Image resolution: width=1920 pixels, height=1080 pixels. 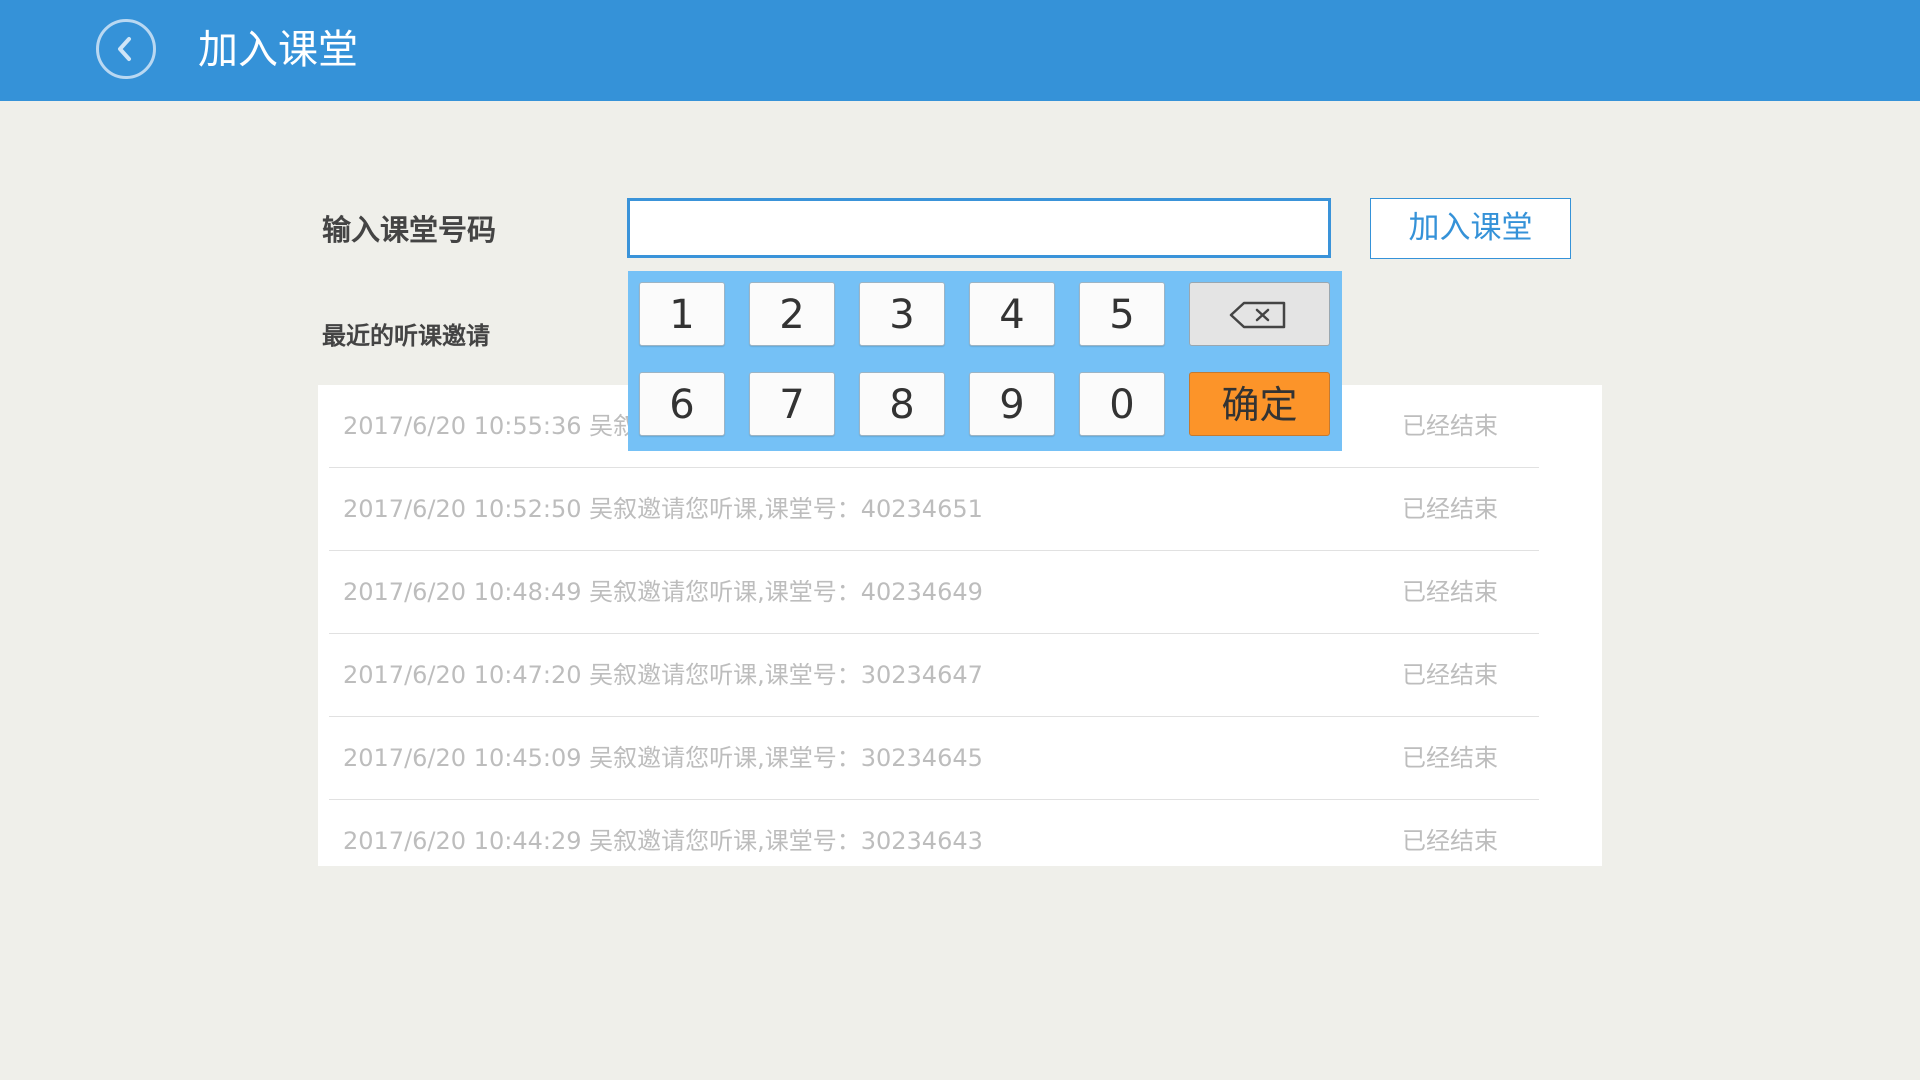 What do you see at coordinates (278, 50) in the screenshot?
I see `page-title: 加入课堂` at bounding box center [278, 50].